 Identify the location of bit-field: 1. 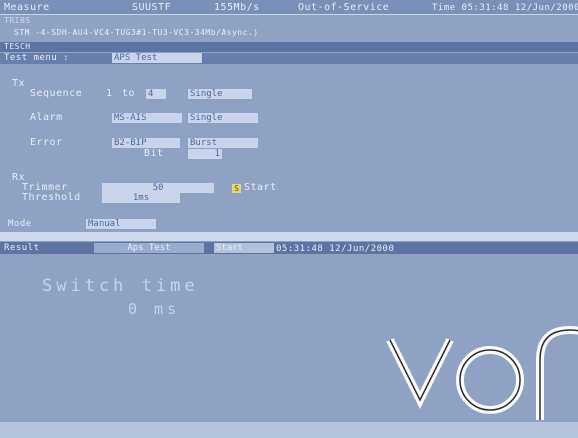
(205, 154).